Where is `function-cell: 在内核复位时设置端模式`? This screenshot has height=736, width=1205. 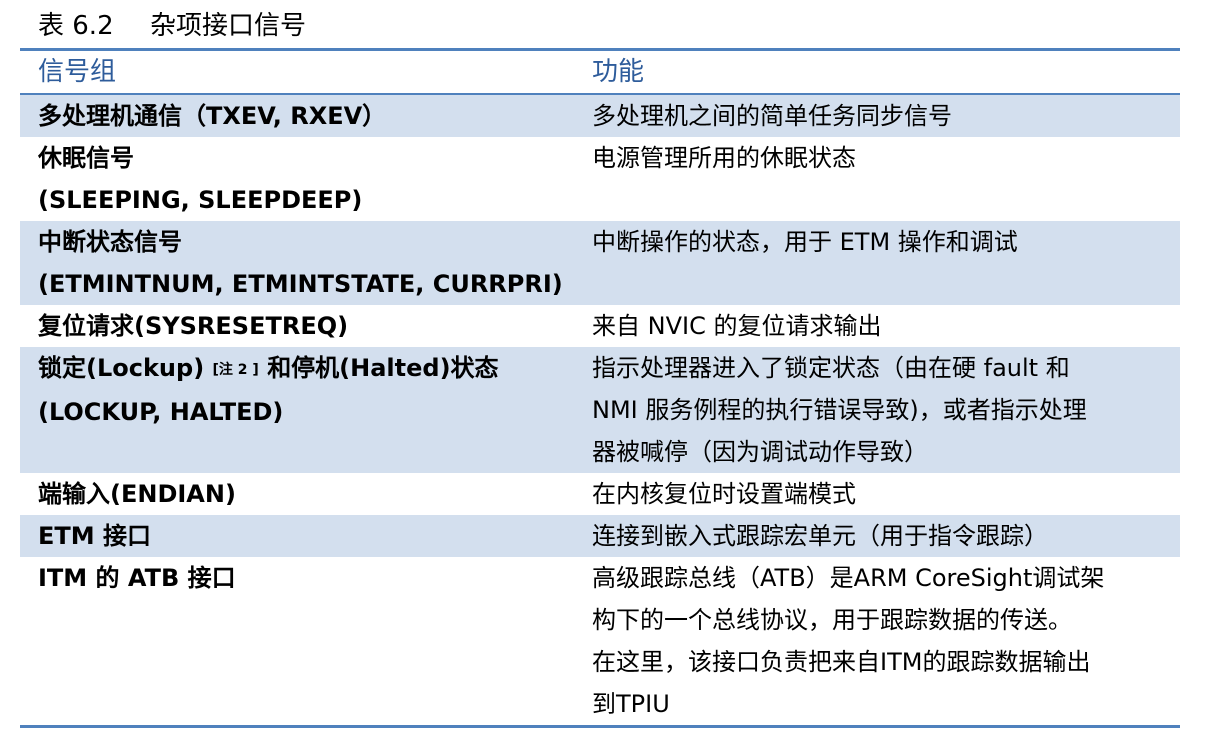 function-cell: 在内核复位时设置端模式 is located at coordinates (878, 494).